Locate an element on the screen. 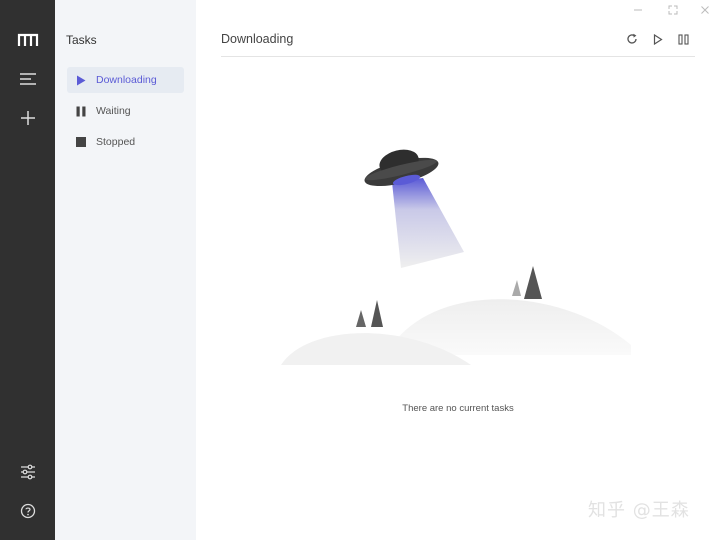 This screenshot has height=540, width=720. close-icon is located at coordinates (705, 10).